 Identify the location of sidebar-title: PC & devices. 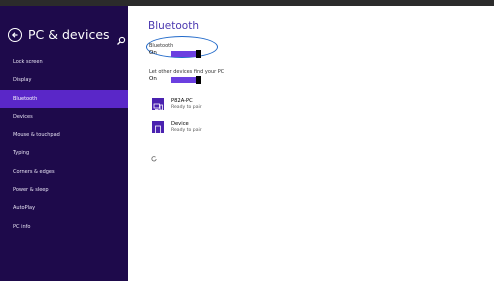
(69, 34).